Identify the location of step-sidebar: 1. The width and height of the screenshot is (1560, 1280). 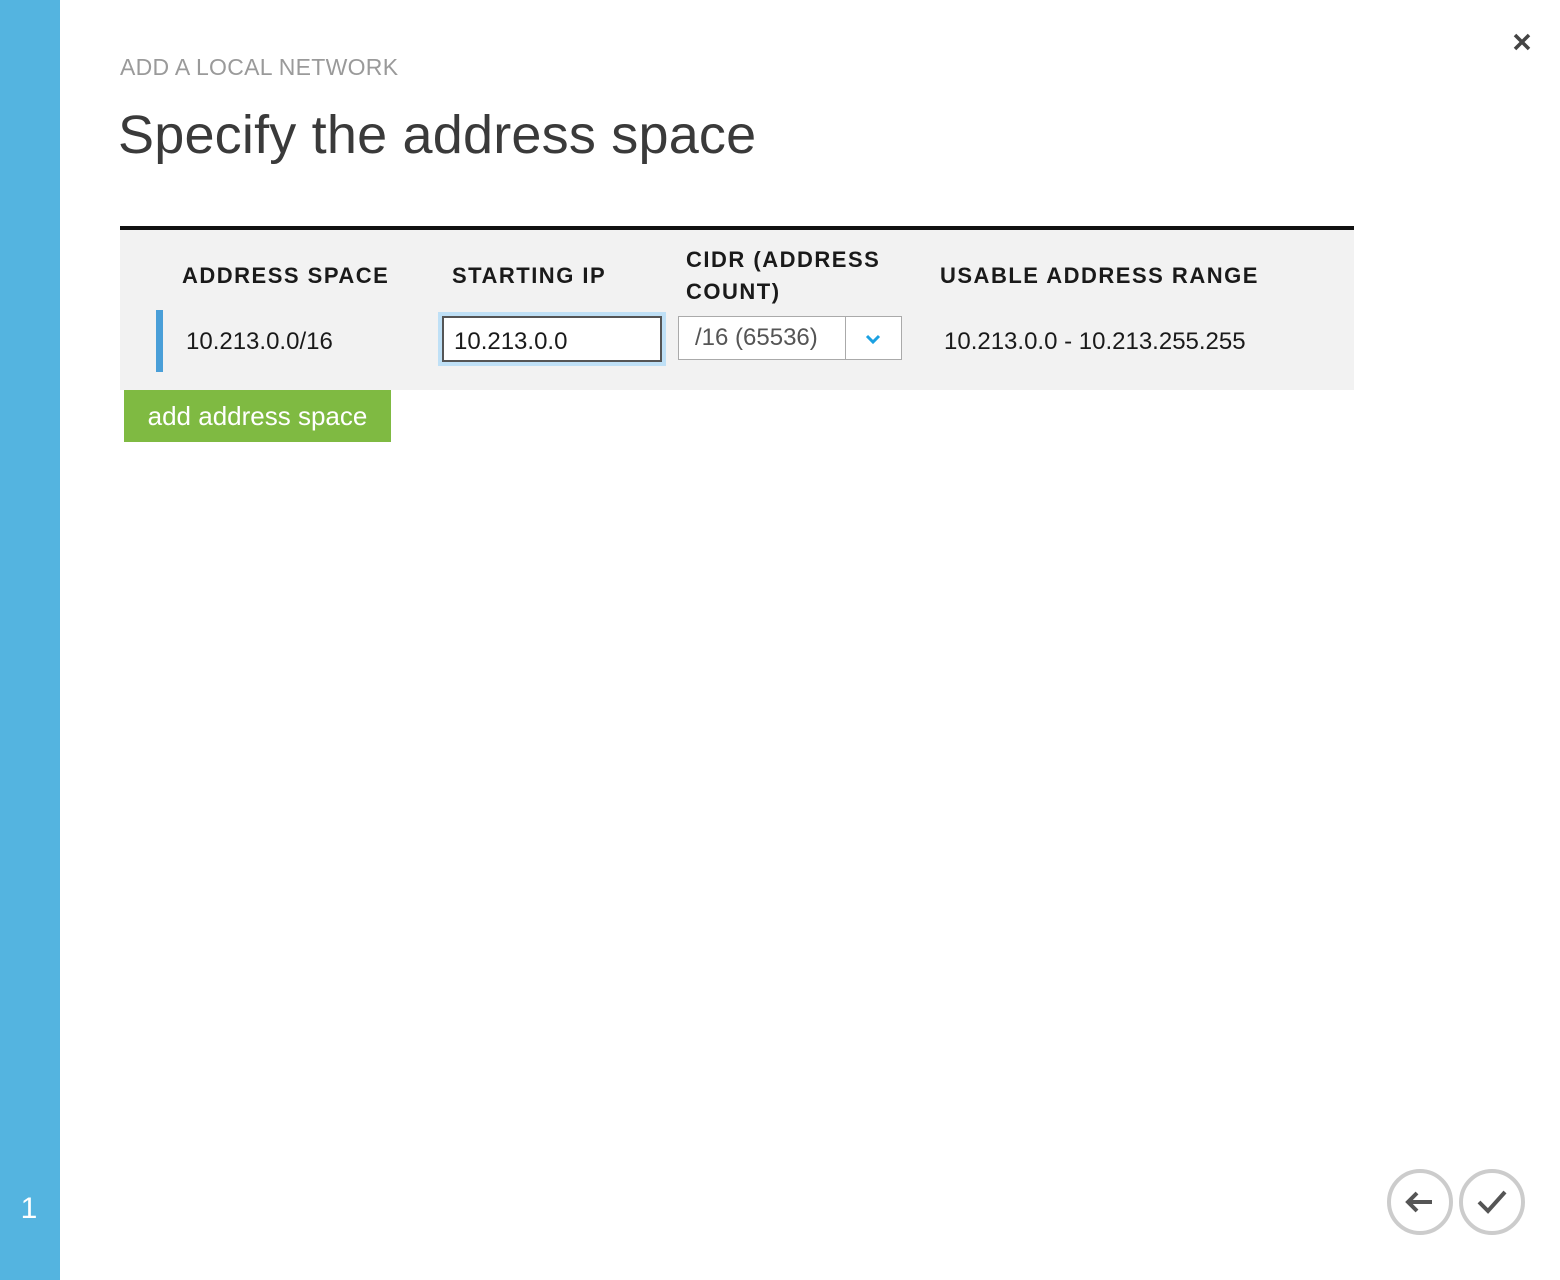
(30, 640).